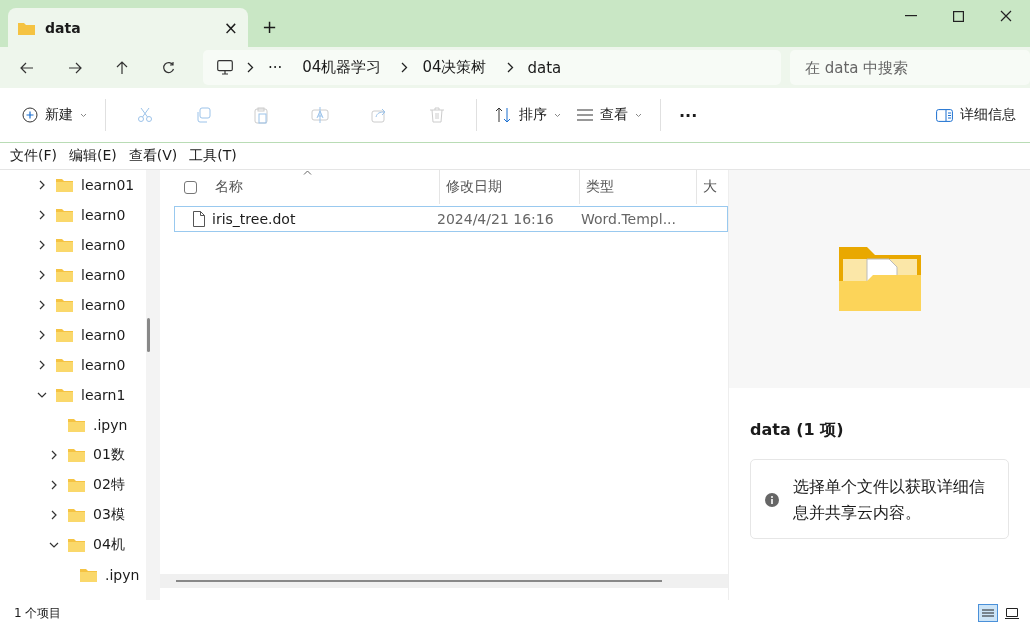 The height and width of the screenshot is (626, 1030). What do you see at coordinates (30, 115) in the screenshot?
I see `plus-circle-icon` at bounding box center [30, 115].